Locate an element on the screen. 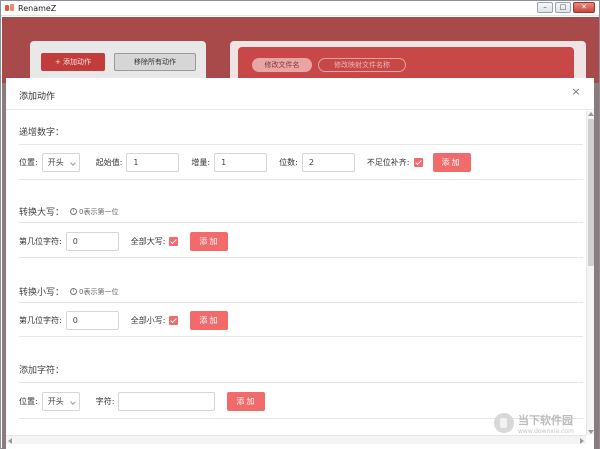 Image resolution: width=600 pixels, height=449 pixels. section-title: 转换大写： i 0表示第一位 is located at coordinates (68, 212).